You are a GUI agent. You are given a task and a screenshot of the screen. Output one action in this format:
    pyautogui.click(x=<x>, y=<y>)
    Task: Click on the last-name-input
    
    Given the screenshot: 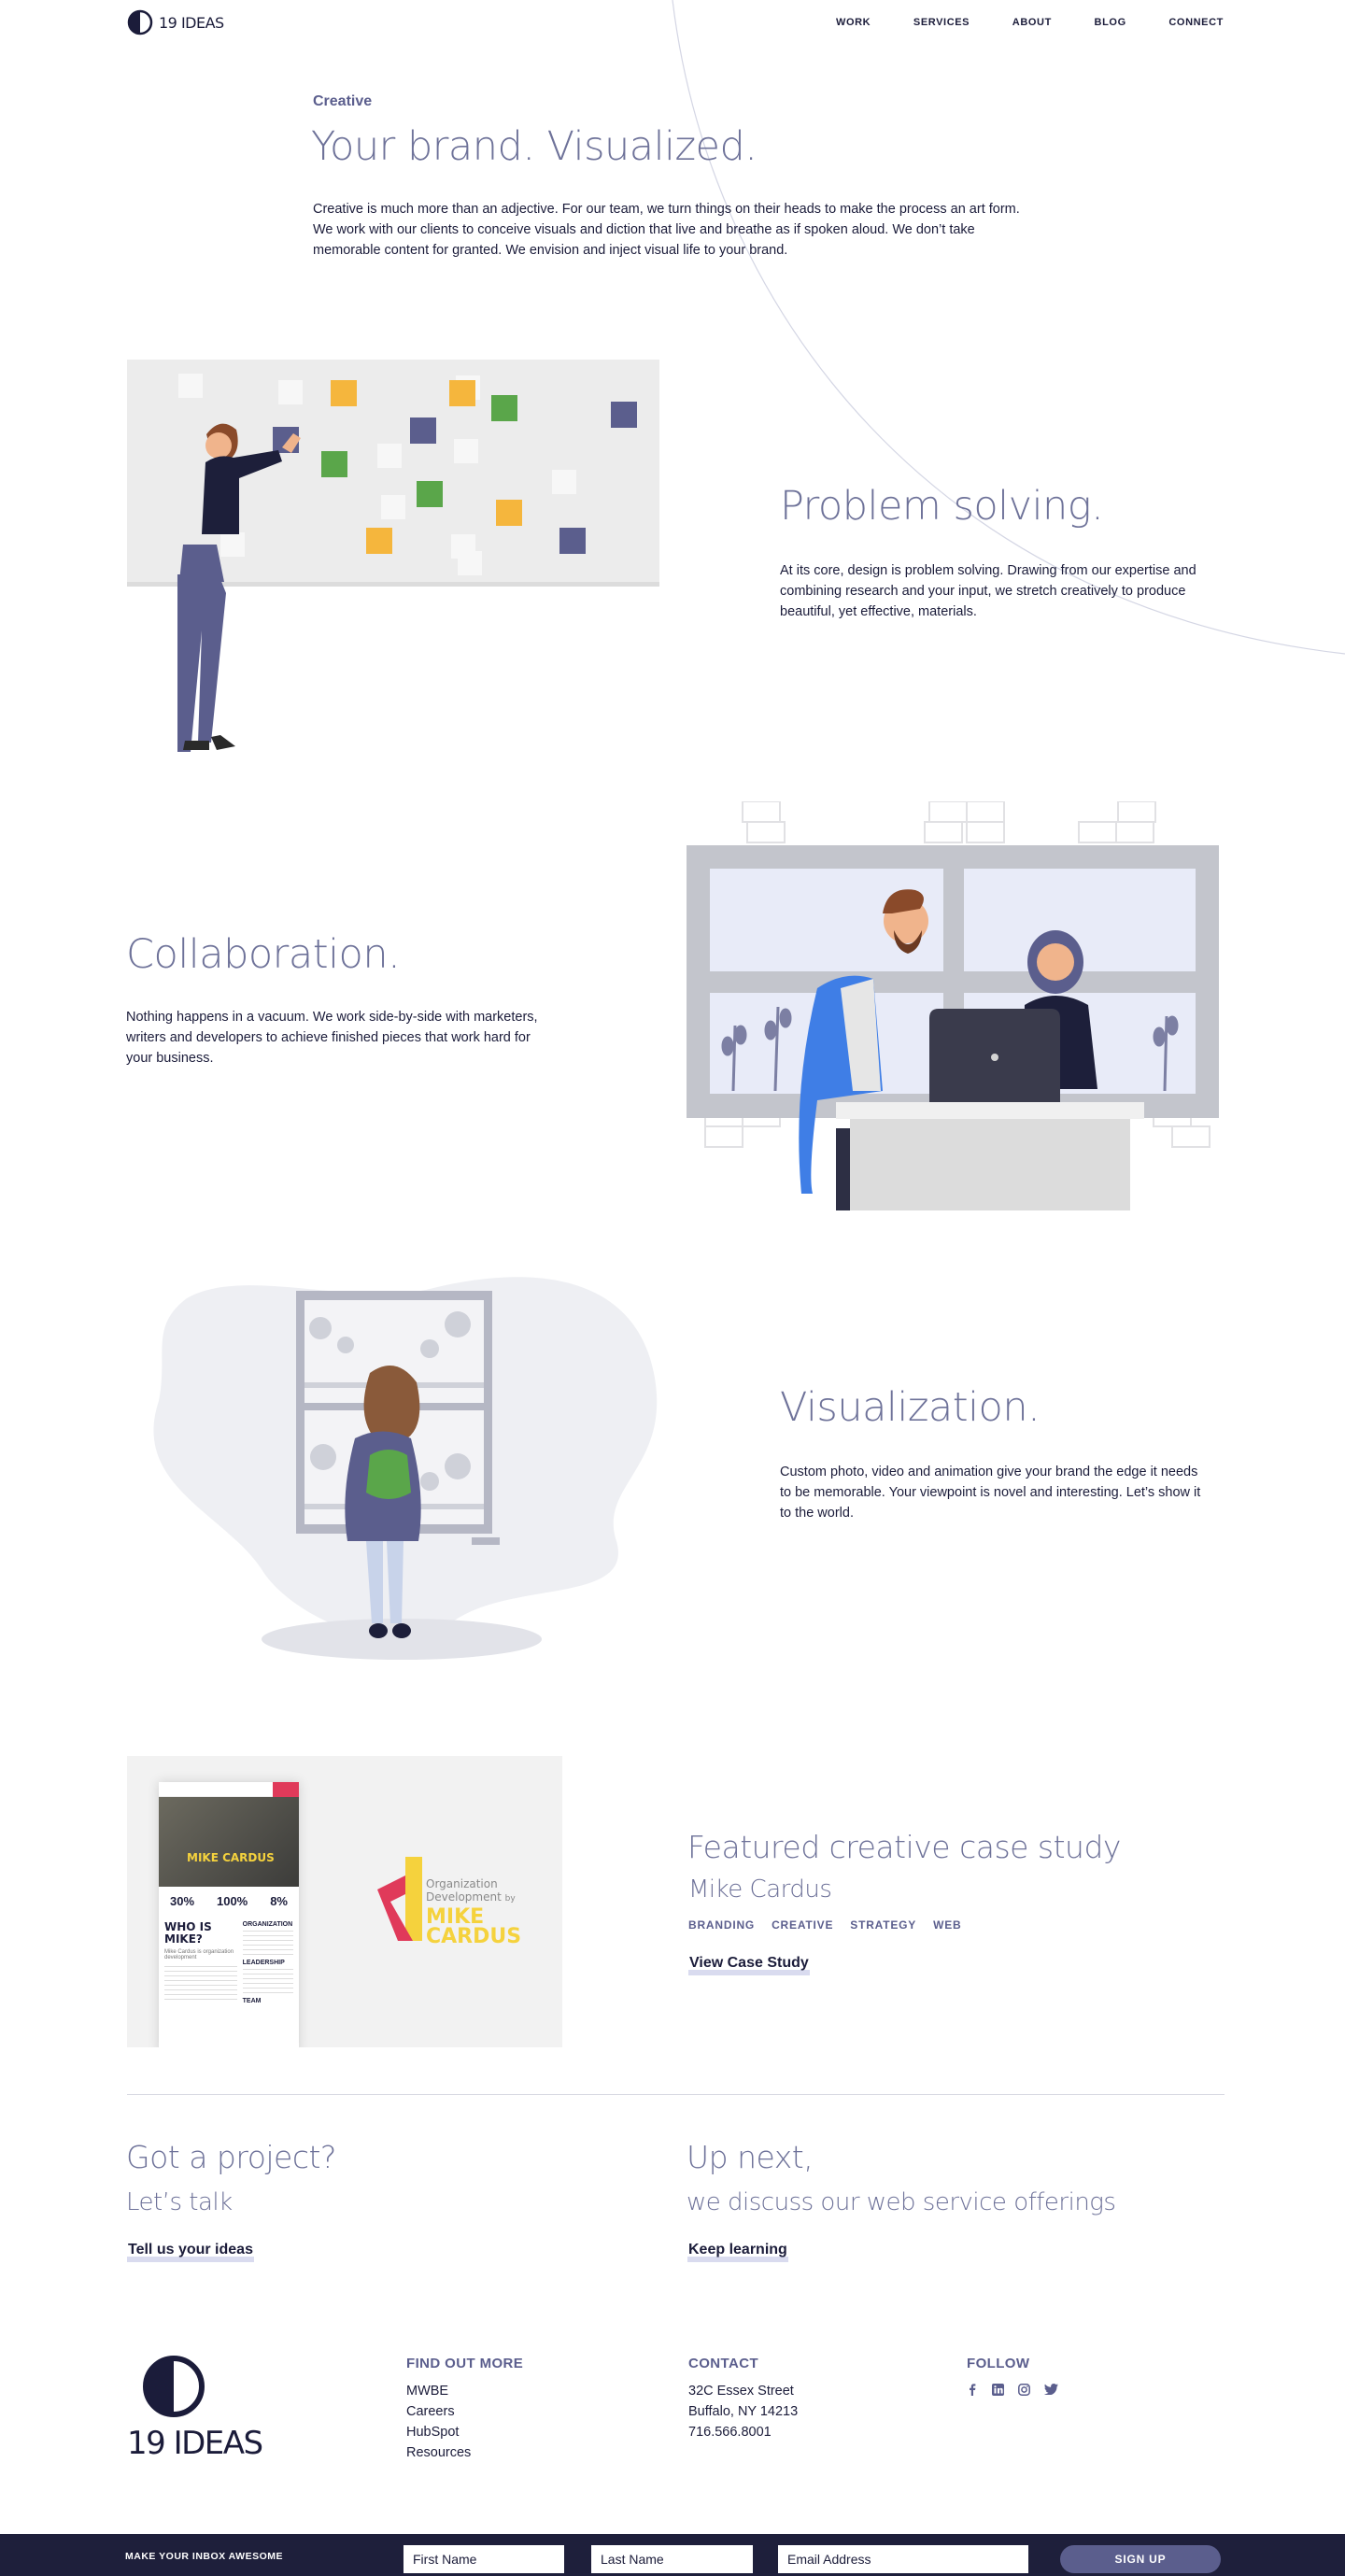 What is the action you would take?
    pyautogui.click(x=672, y=2559)
    